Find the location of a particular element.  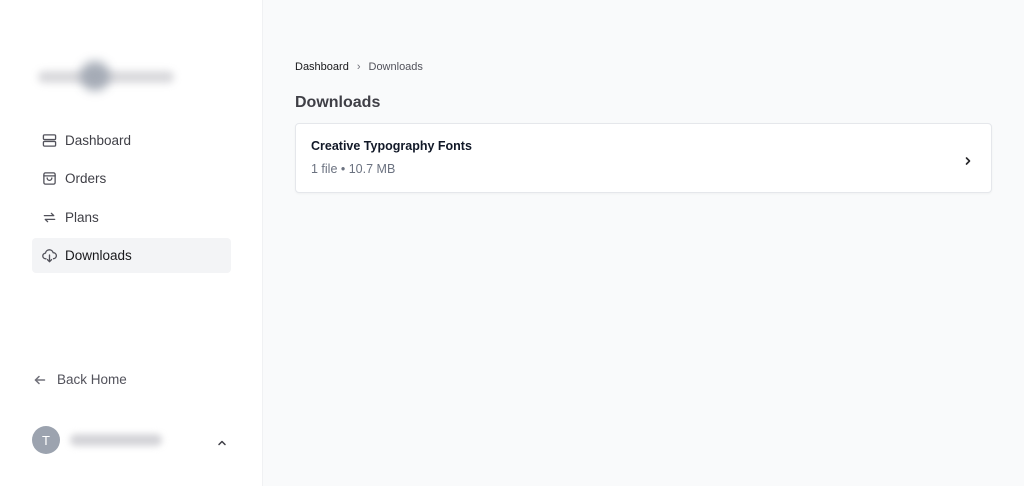

breadcrumb-dashboard: Dashboard is located at coordinates (322, 67).